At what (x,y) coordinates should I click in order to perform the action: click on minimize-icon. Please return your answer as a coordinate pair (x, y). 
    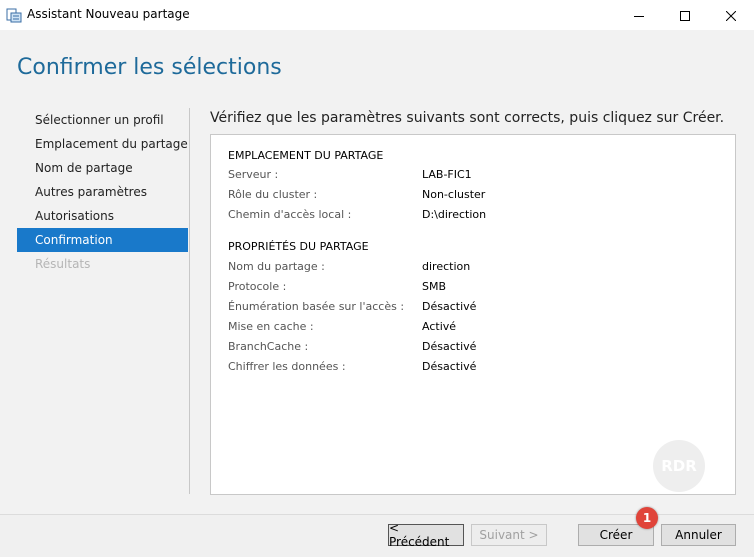
    Looking at the image, I should click on (639, 15).